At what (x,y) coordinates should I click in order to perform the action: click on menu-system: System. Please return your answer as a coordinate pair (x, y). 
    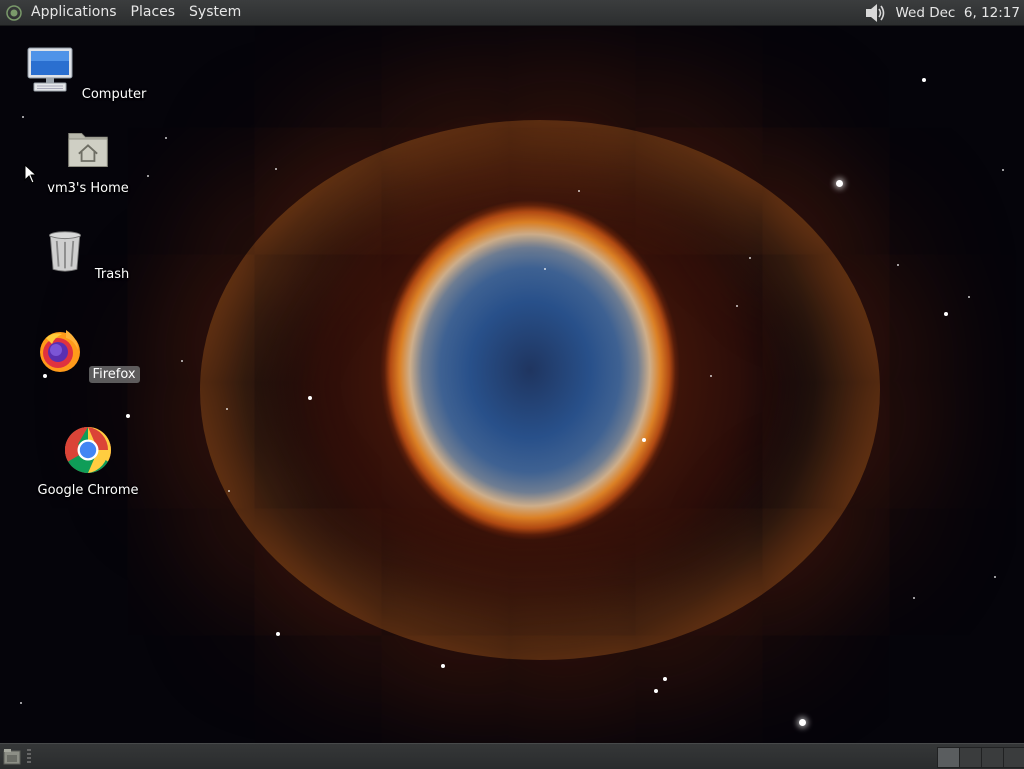
    Looking at the image, I should click on (215, 12).